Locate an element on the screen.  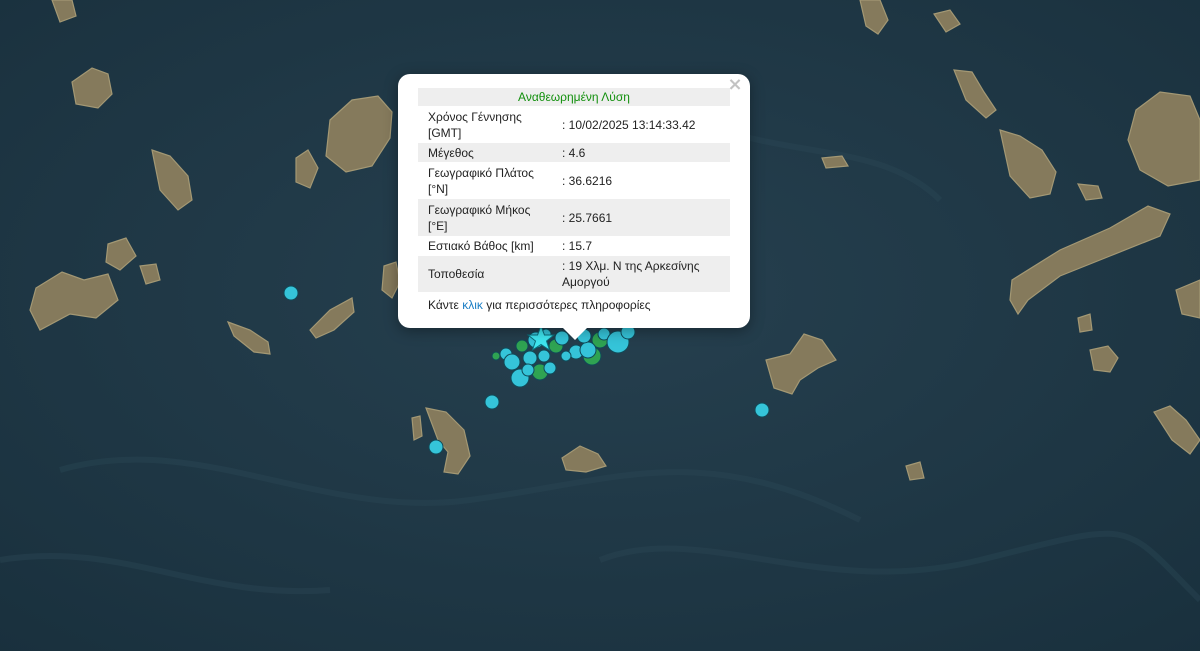
row-value: : 36.6216 is located at coordinates (587, 180).